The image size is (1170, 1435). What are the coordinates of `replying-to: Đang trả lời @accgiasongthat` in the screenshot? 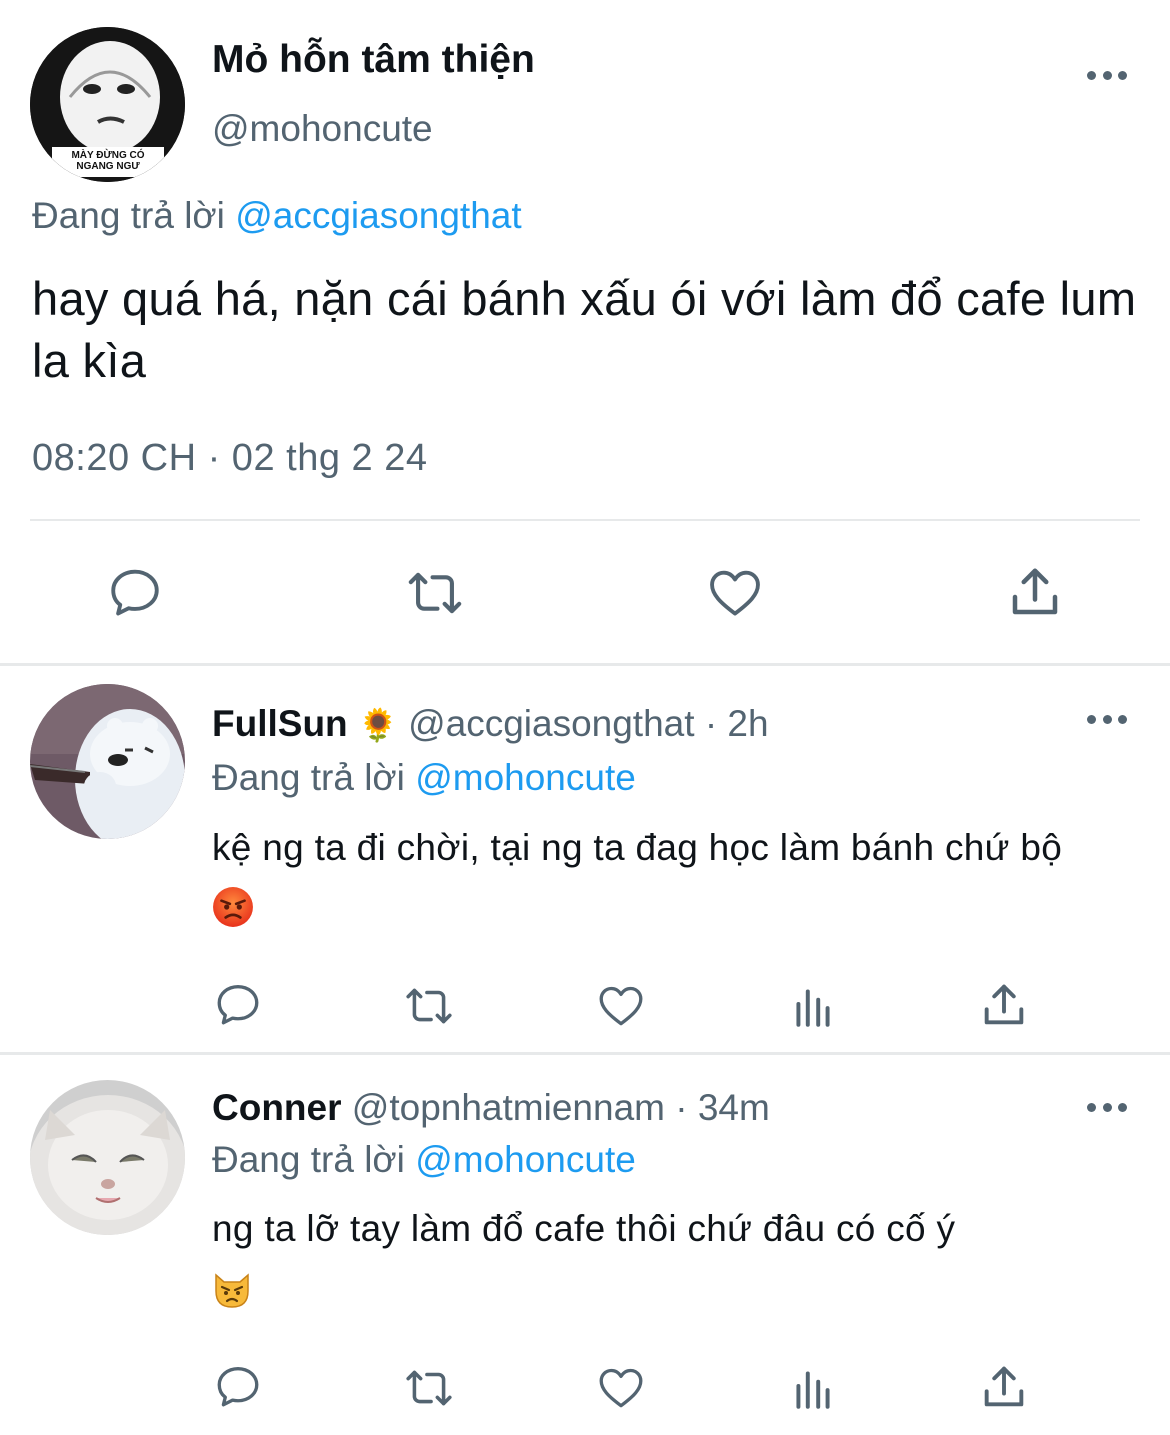 It's located at (277, 216).